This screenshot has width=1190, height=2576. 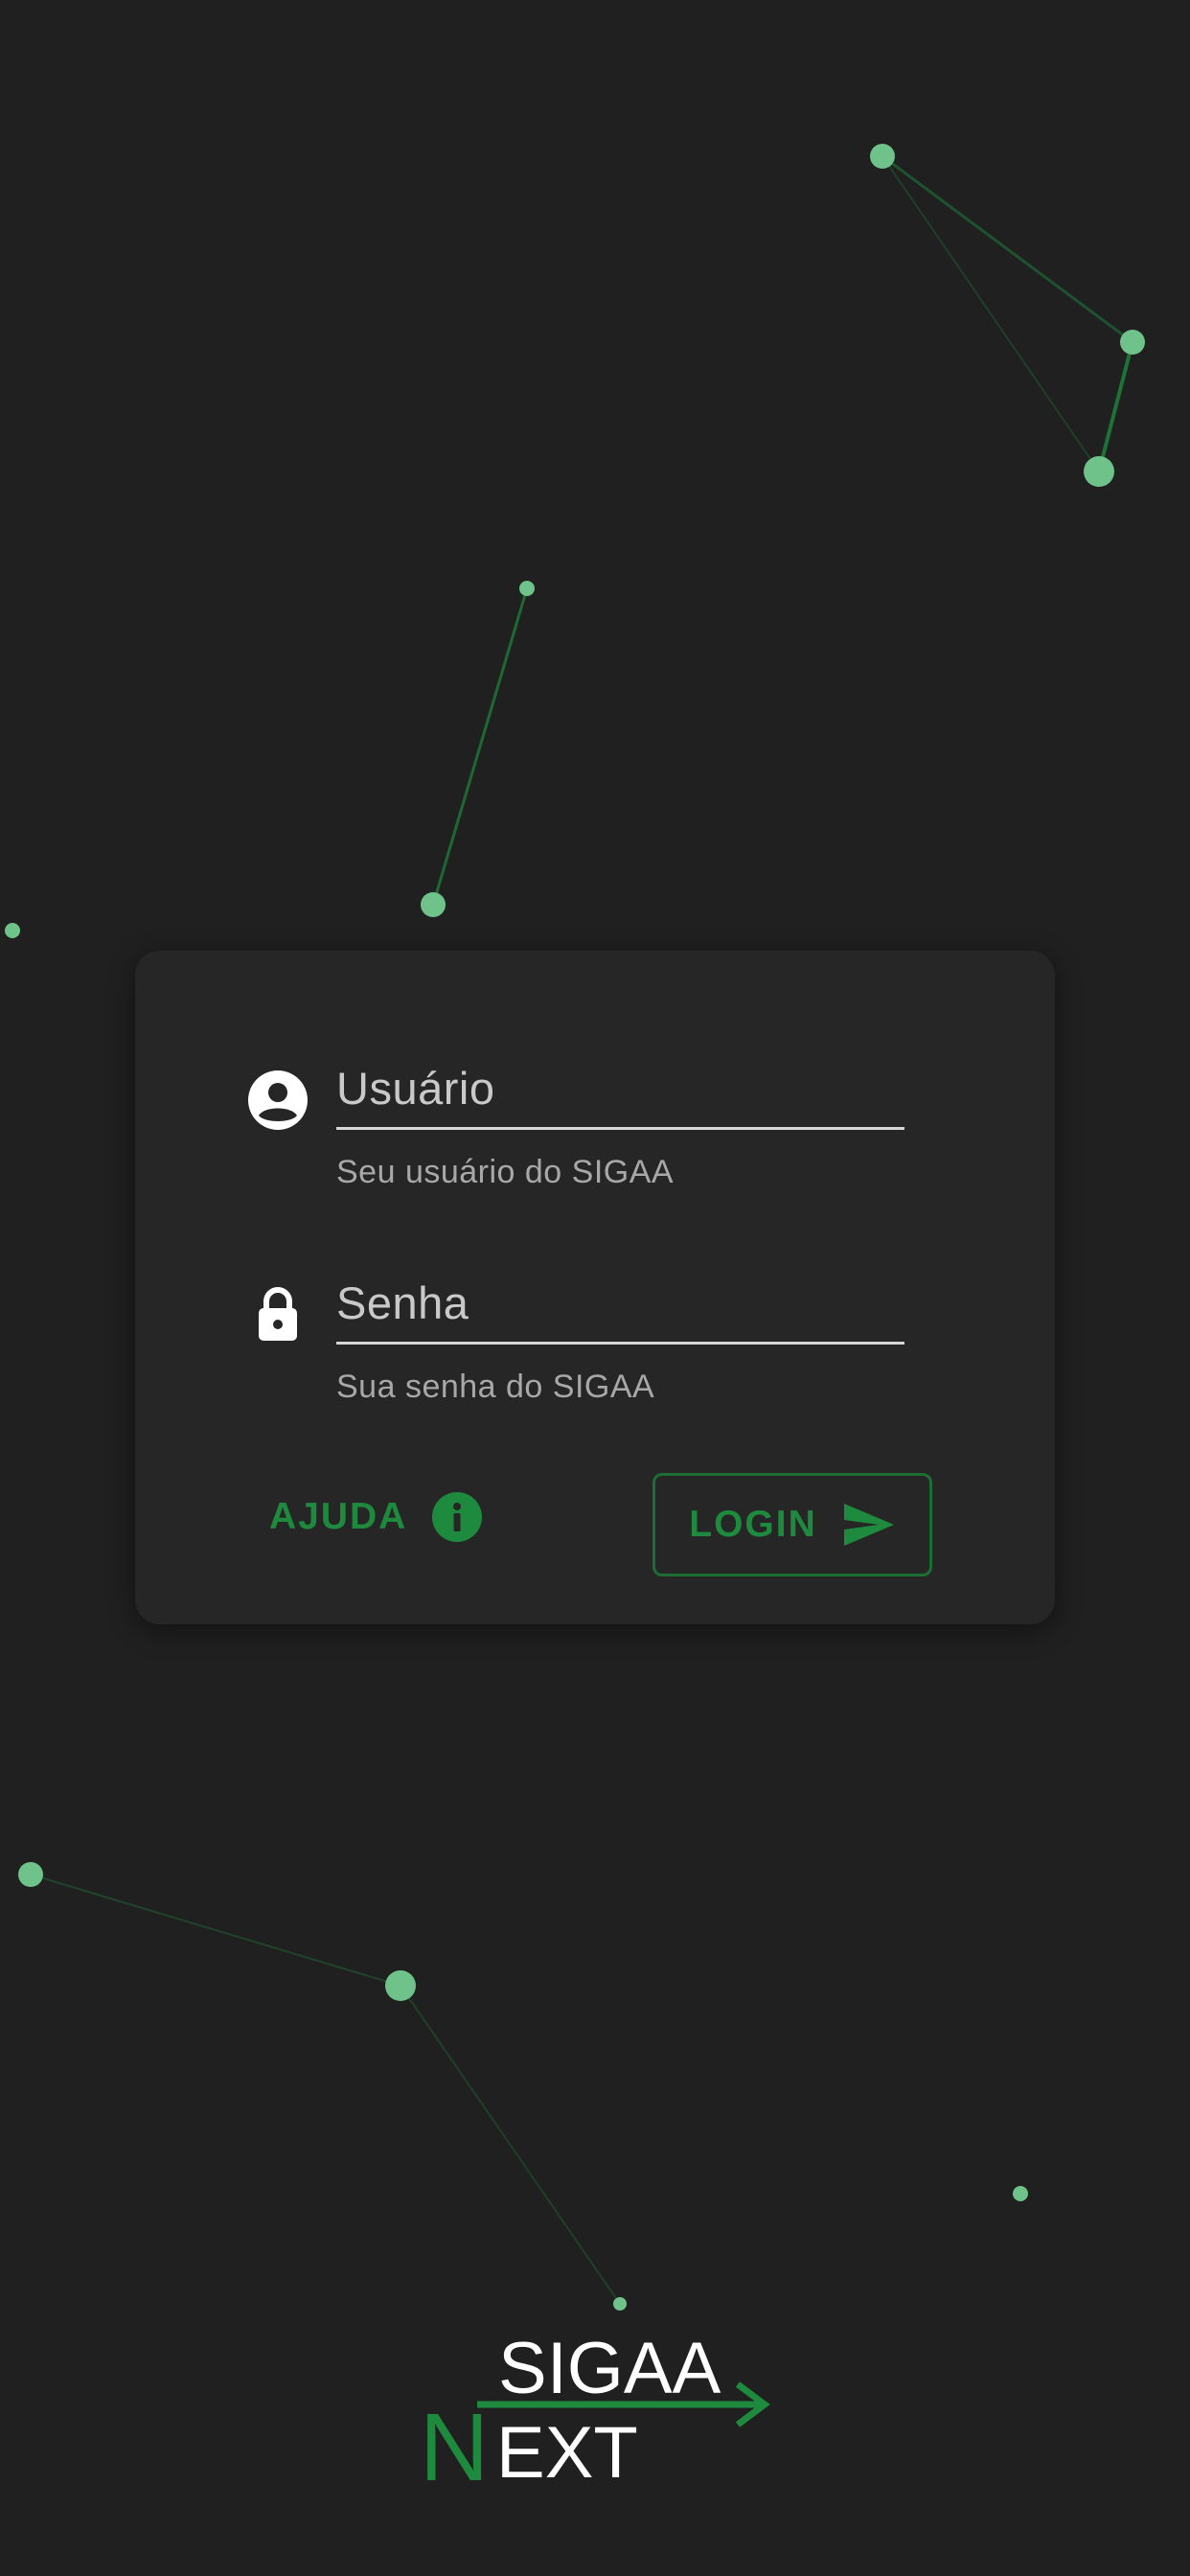 What do you see at coordinates (753, 1525) in the screenshot?
I see `login-button-label: LOGIN` at bounding box center [753, 1525].